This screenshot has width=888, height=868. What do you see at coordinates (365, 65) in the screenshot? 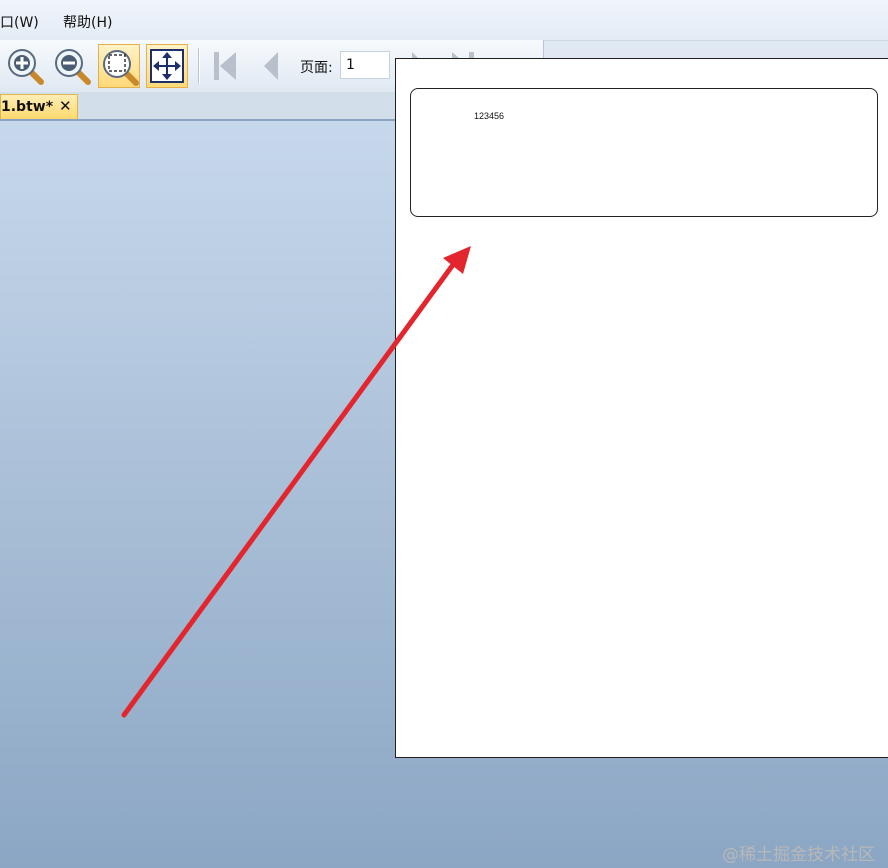
I see `page-number-input` at bounding box center [365, 65].